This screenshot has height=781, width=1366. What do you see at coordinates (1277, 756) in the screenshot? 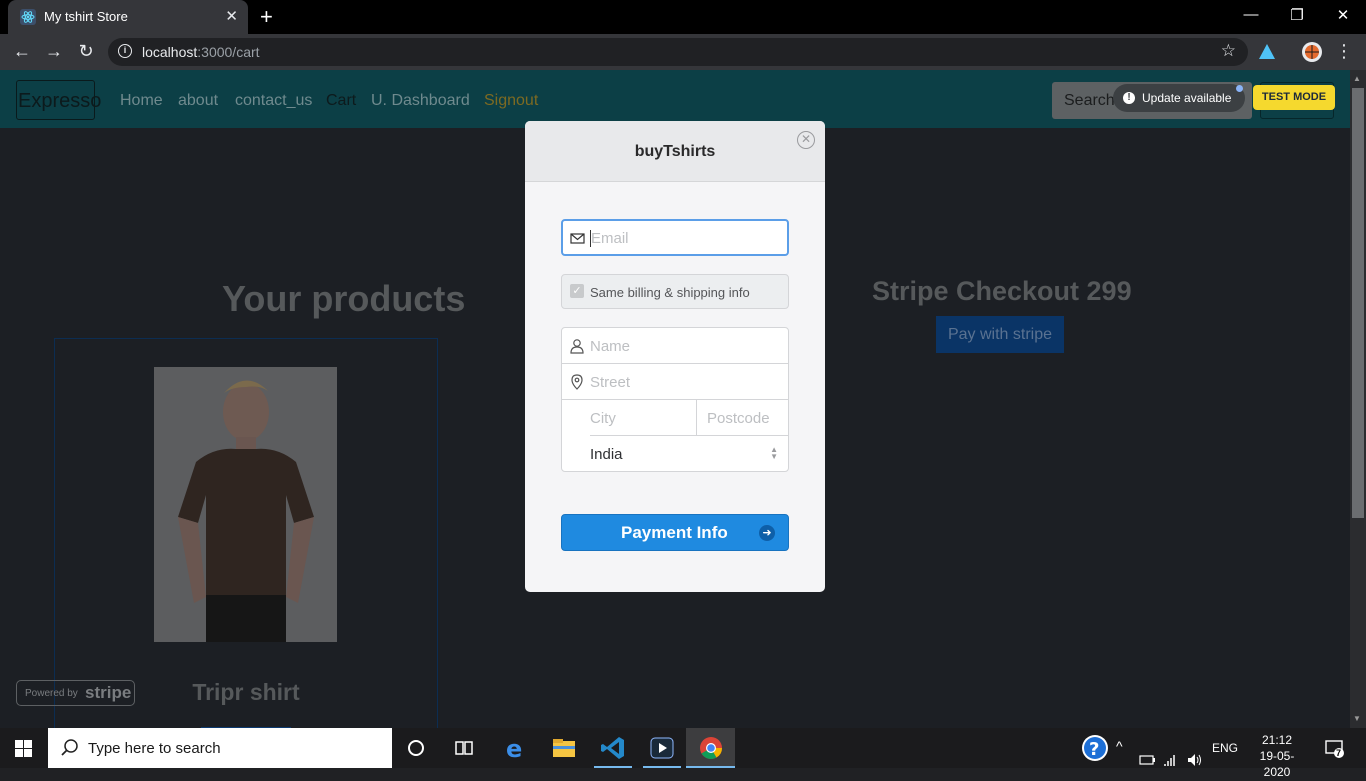
I see `system-clock: 21:12 19-05-2020` at bounding box center [1277, 756].